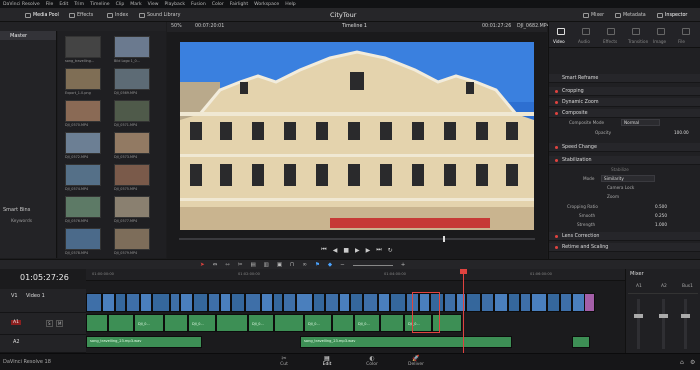 This screenshot has width=700, height=370. What do you see at coordinates (252, 265) in the screenshot?
I see `insert-clip-icon: ▤` at bounding box center [252, 265].